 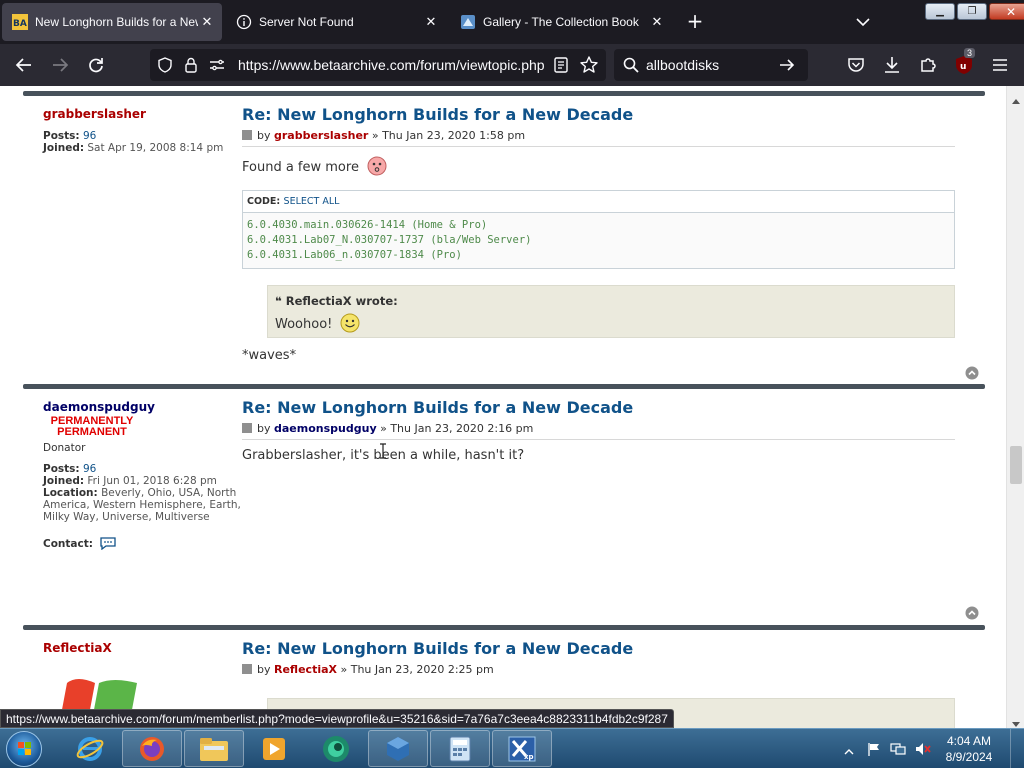 I want to click on post-meta-author: daemonspudguy, so click(x=325, y=428).